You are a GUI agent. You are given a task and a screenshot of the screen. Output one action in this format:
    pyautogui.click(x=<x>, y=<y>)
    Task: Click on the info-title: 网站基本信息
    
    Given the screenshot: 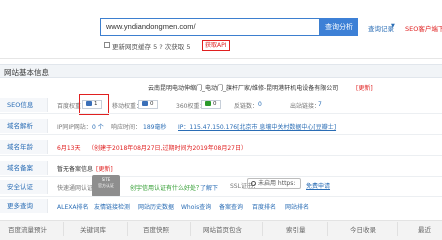 What is the action you would take?
    pyautogui.click(x=26, y=72)
    